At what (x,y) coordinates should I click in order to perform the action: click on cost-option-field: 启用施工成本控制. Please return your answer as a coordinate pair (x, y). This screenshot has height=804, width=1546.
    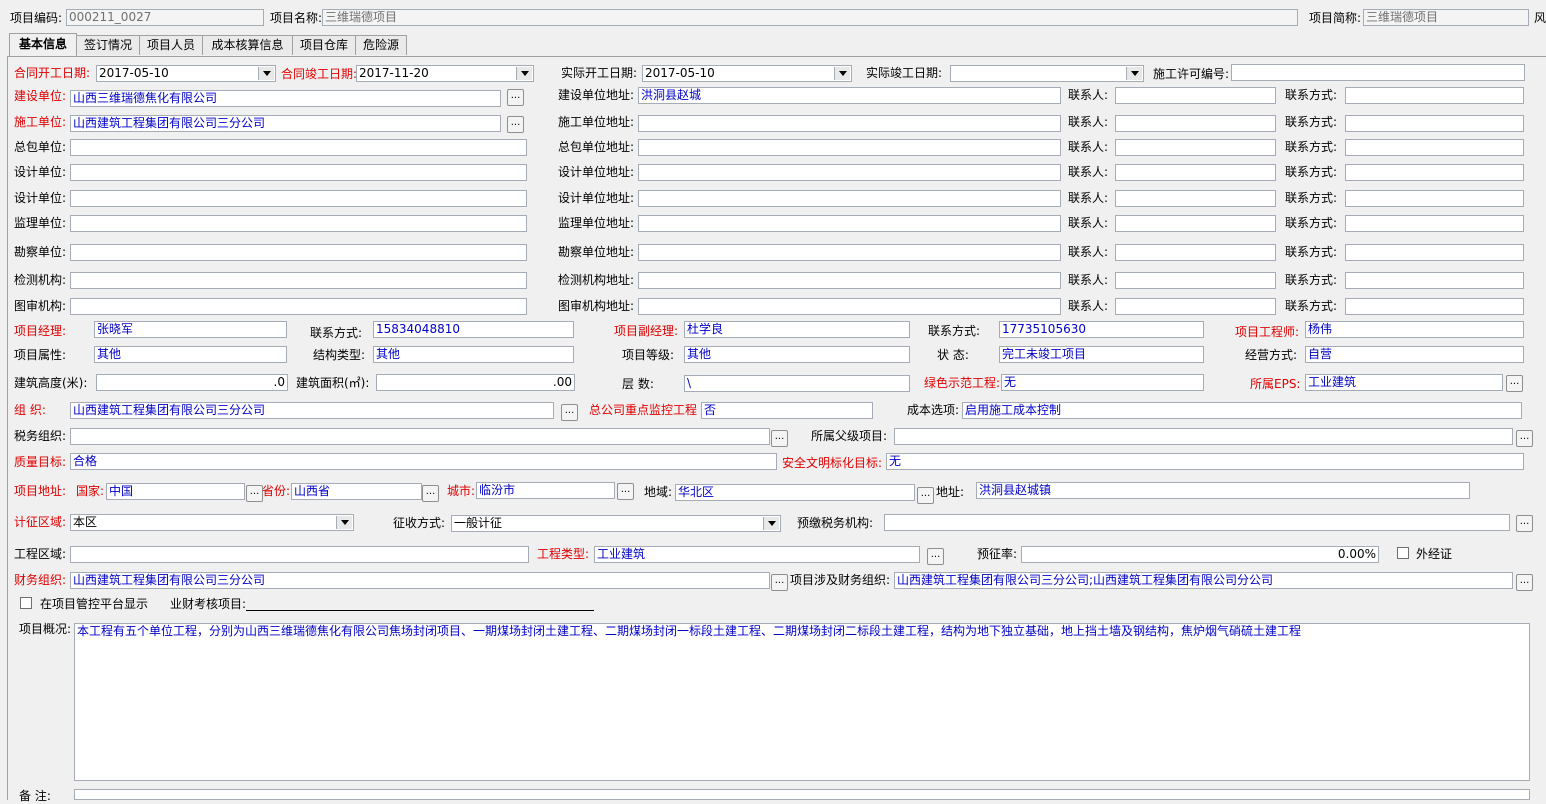
    Looking at the image, I should click on (1242, 410).